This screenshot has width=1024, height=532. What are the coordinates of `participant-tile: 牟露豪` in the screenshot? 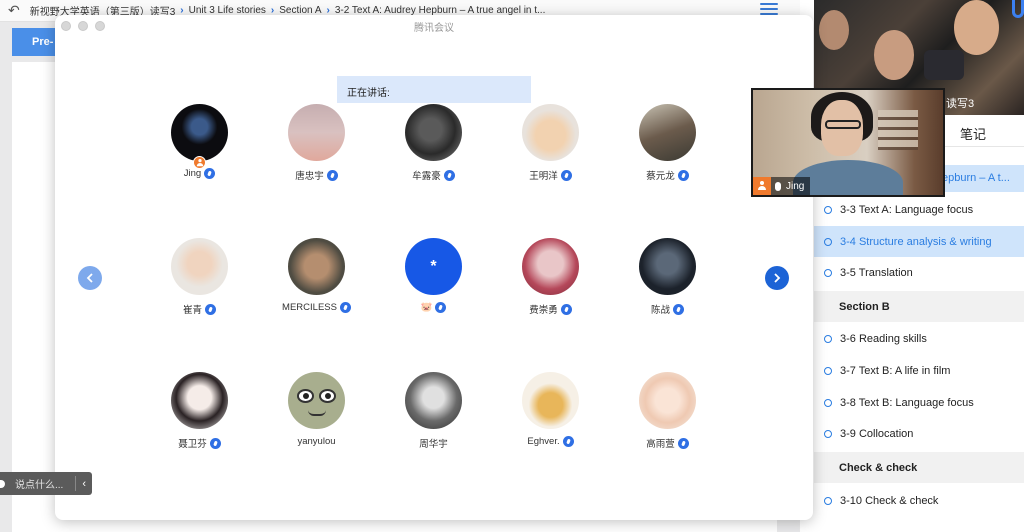 It's located at (433, 149).